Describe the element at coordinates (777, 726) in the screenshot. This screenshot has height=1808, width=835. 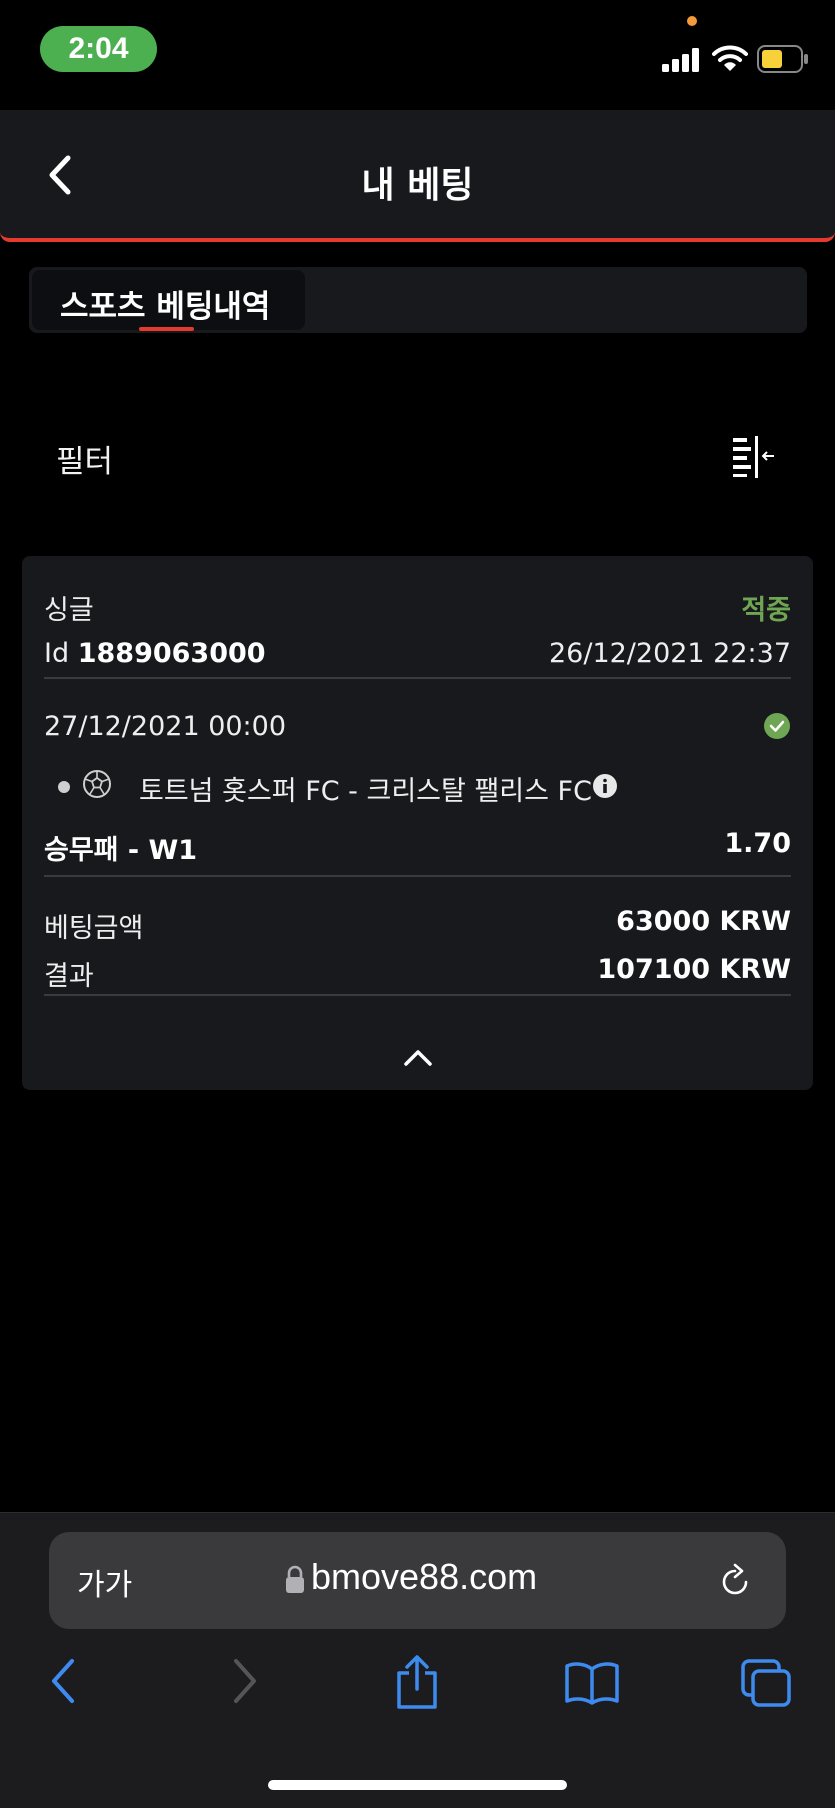
I see `check-circle-icon` at that location.